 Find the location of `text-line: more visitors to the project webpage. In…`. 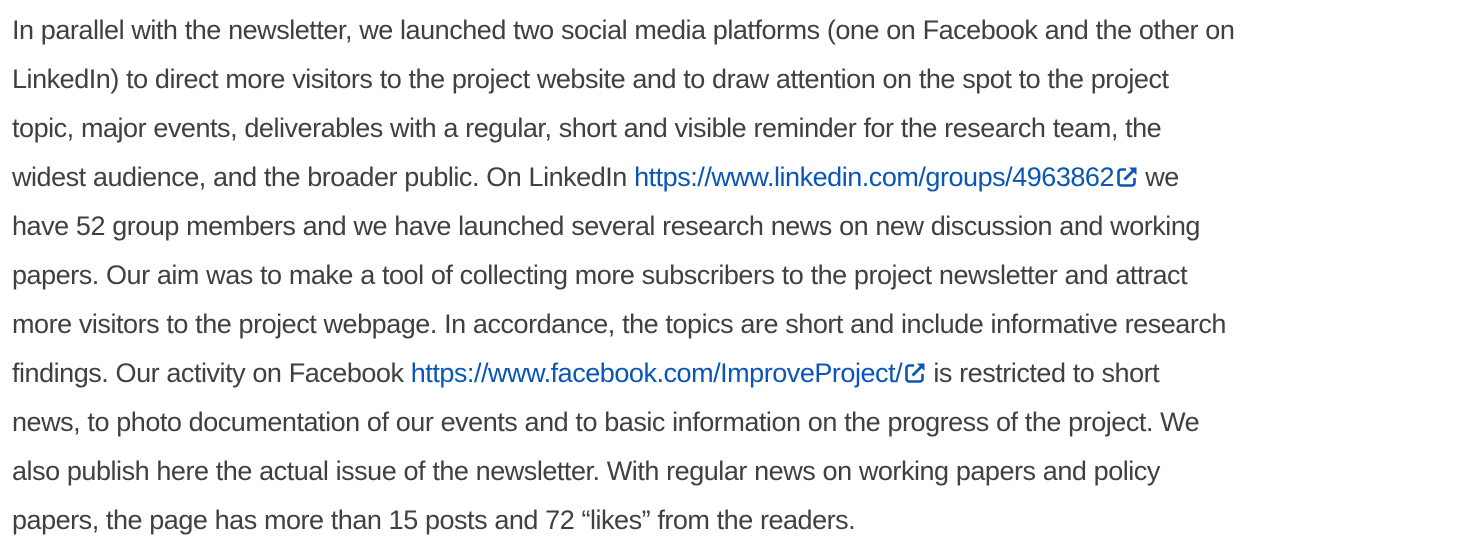

text-line: more visitors to the project webpage. In… is located at coordinates (619, 324).